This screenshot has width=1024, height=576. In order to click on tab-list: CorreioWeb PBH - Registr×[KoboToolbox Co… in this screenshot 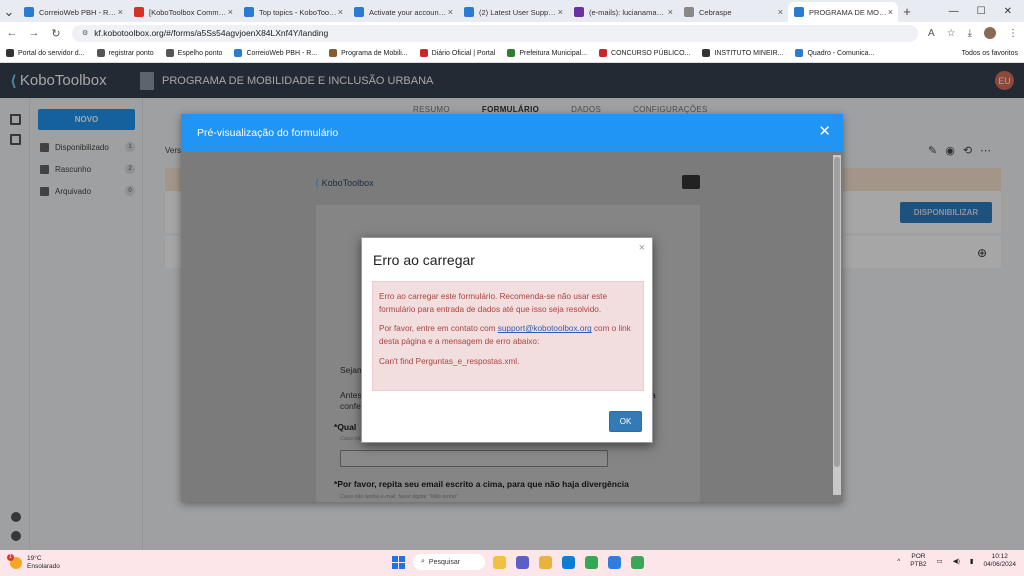, I will do `click(458, 12)`.